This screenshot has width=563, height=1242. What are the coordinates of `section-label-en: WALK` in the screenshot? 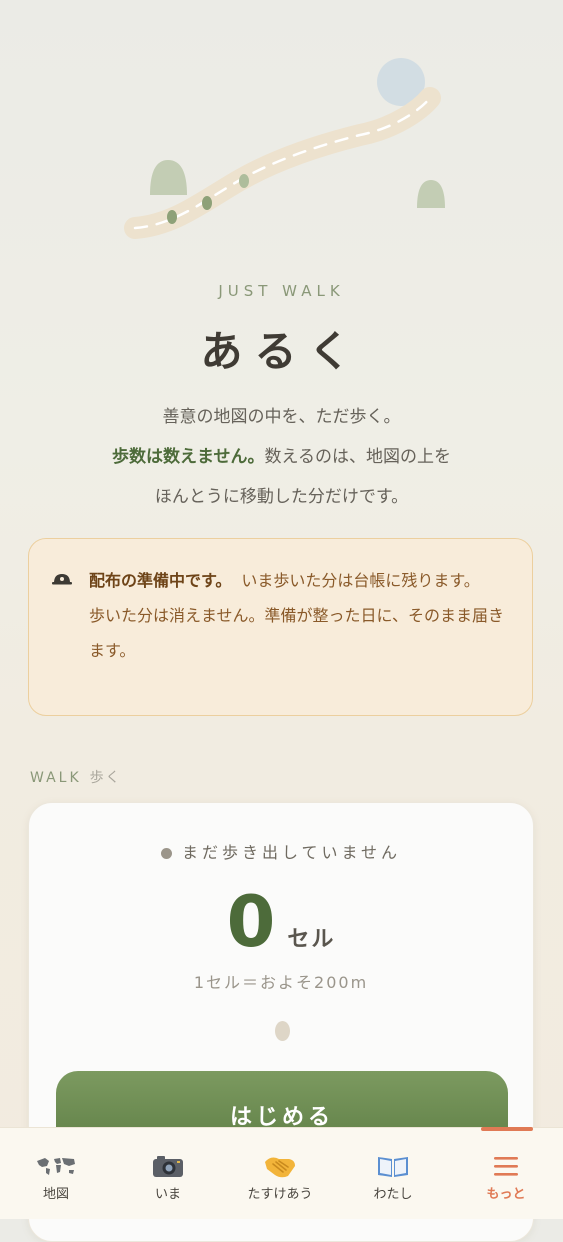 It's located at (56, 778).